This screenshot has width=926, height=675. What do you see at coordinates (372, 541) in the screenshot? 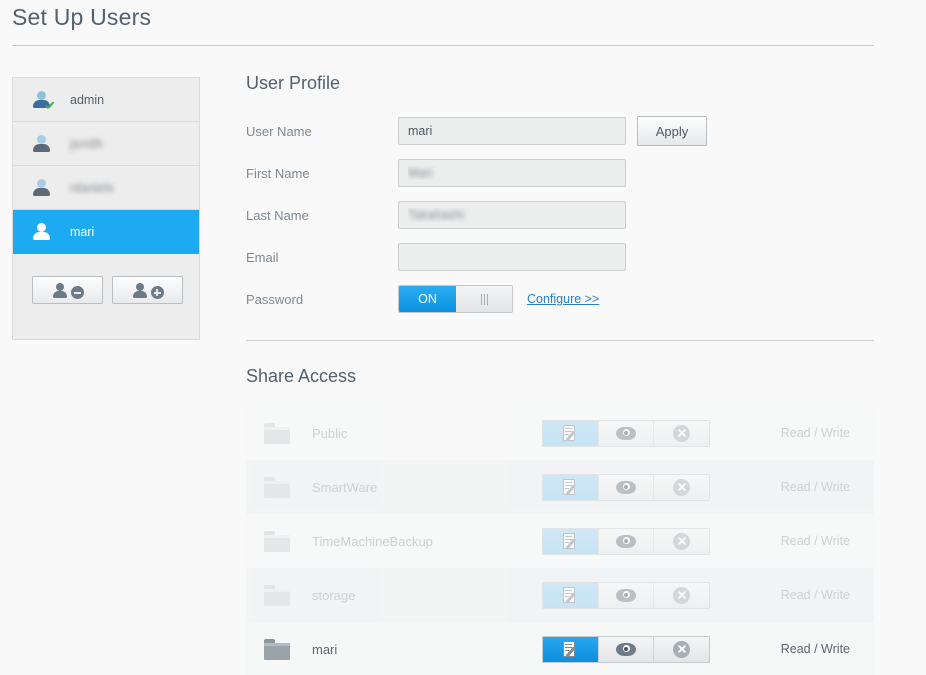
I see `share-name: TimeMachineBackup` at bounding box center [372, 541].